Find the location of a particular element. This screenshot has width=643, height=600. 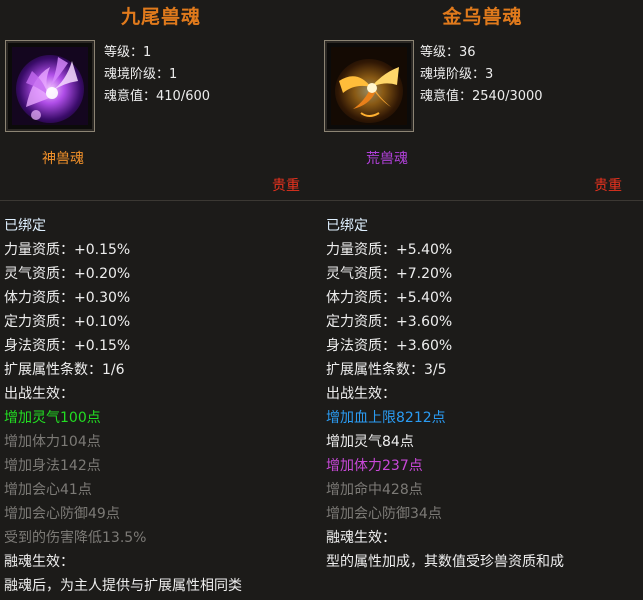

detail-line: 身法资质：+0.15% is located at coordinates (67, 346).